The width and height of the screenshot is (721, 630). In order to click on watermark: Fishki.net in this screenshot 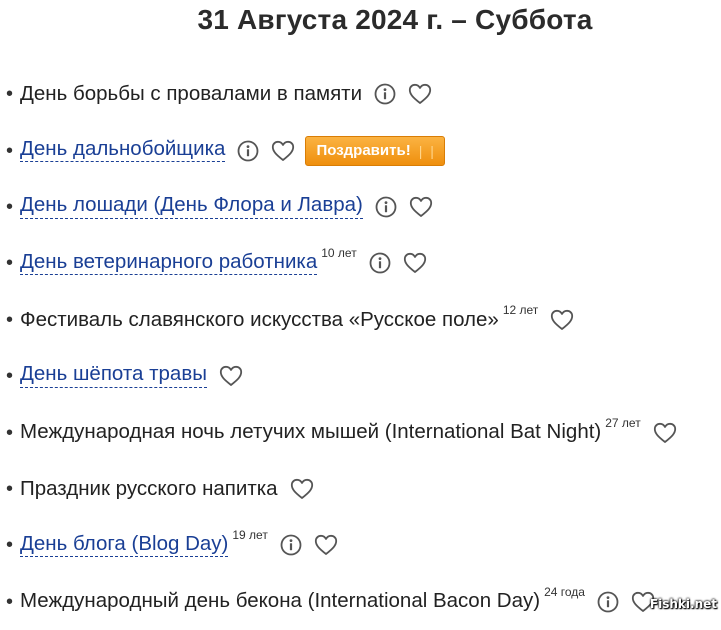, I will do `click(683, 604)`.